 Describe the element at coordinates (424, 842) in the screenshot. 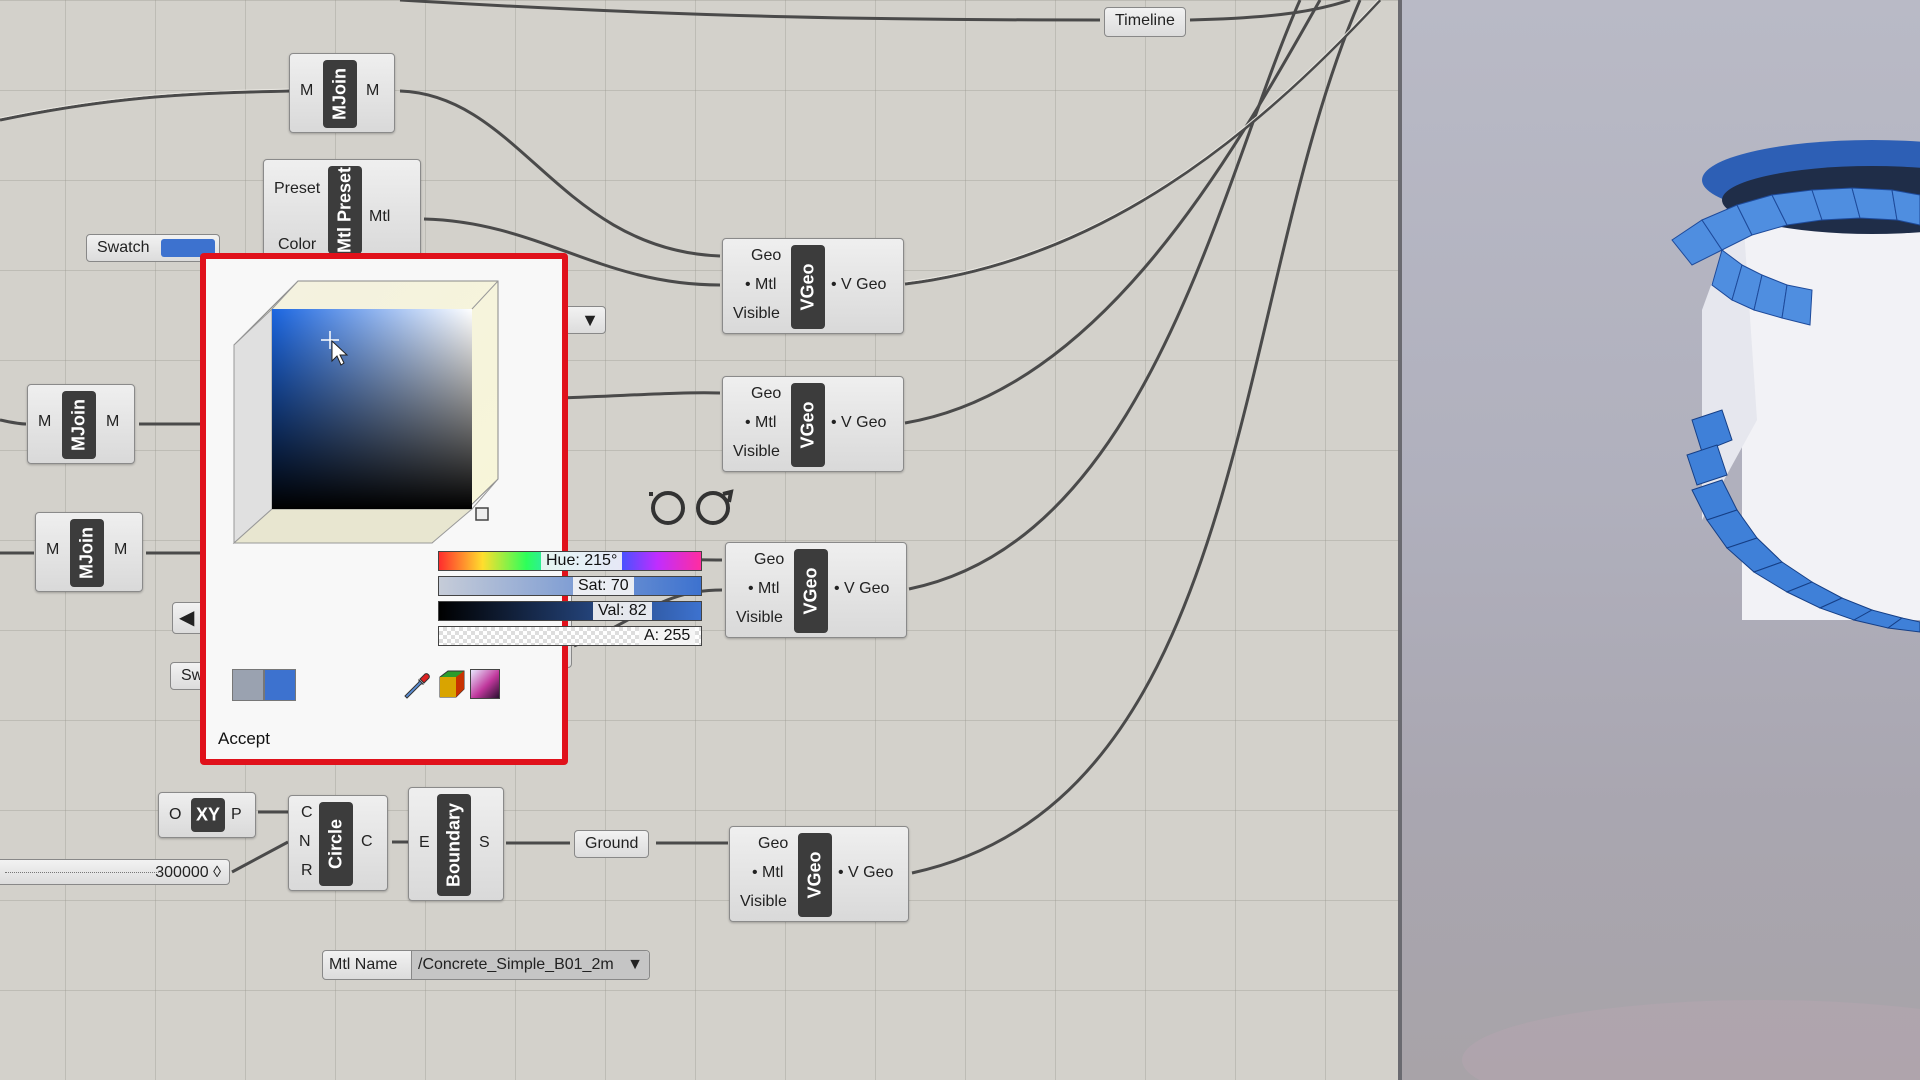

I see `input-port-e: E` at that location.